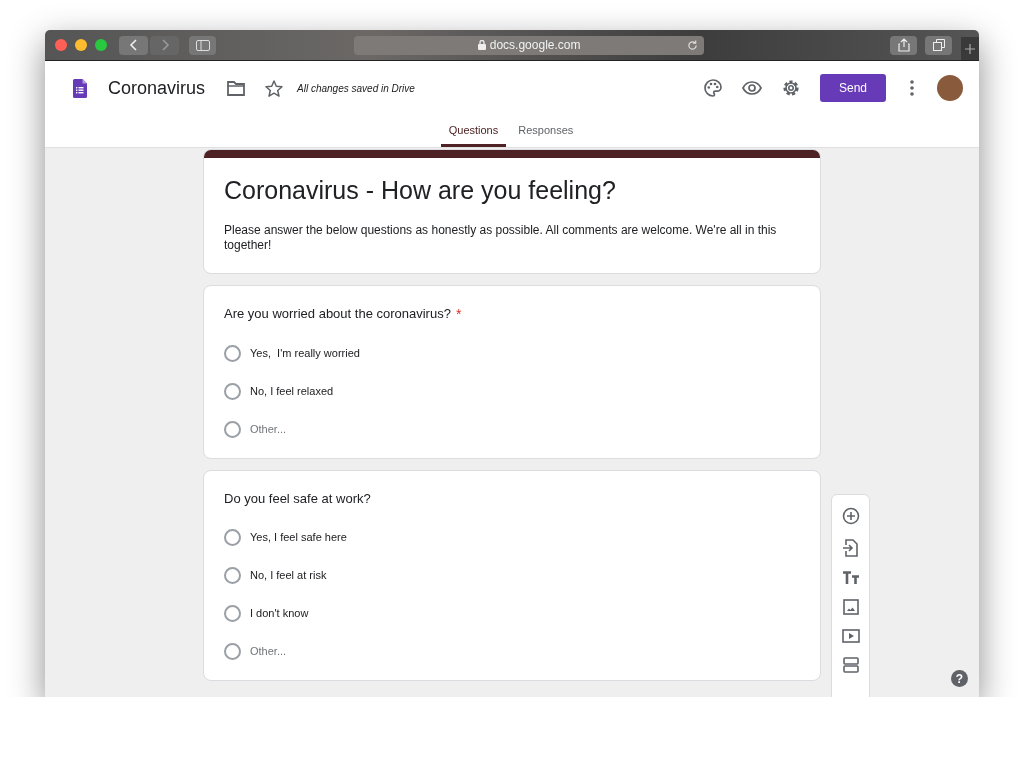 The width and height of the screenshot is (1024, 757). What do you see at coordinates (356, 88) in the screenshot?
I see `save-status: All changes saved in Drive` at bounding box center [356, 88].